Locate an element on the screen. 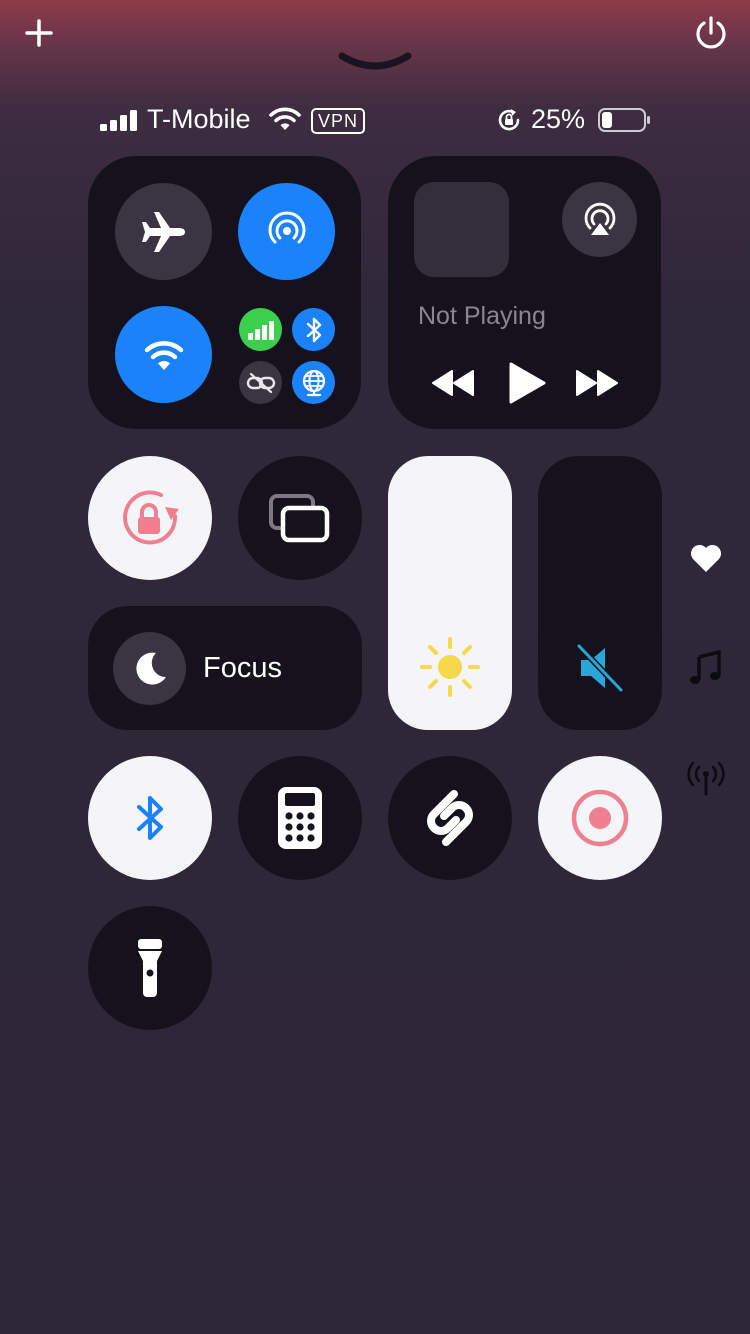  next-track-button is located at coordinates (597, 383).